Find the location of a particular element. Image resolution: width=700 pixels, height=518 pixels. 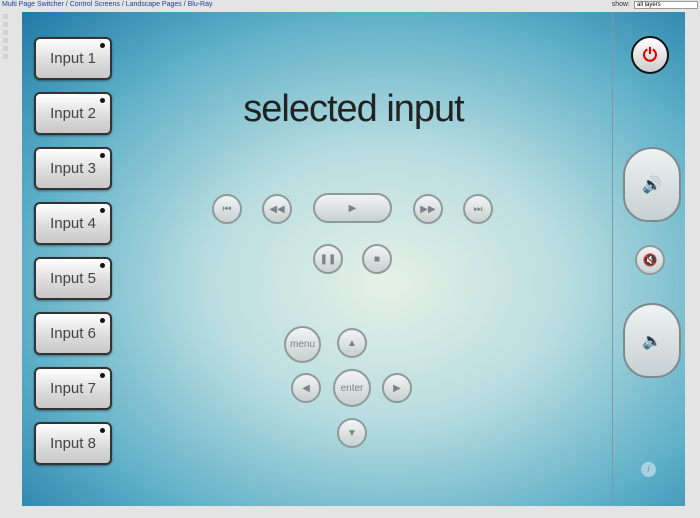

input-3-button: Input 3 is located at coordinates (73, 168).